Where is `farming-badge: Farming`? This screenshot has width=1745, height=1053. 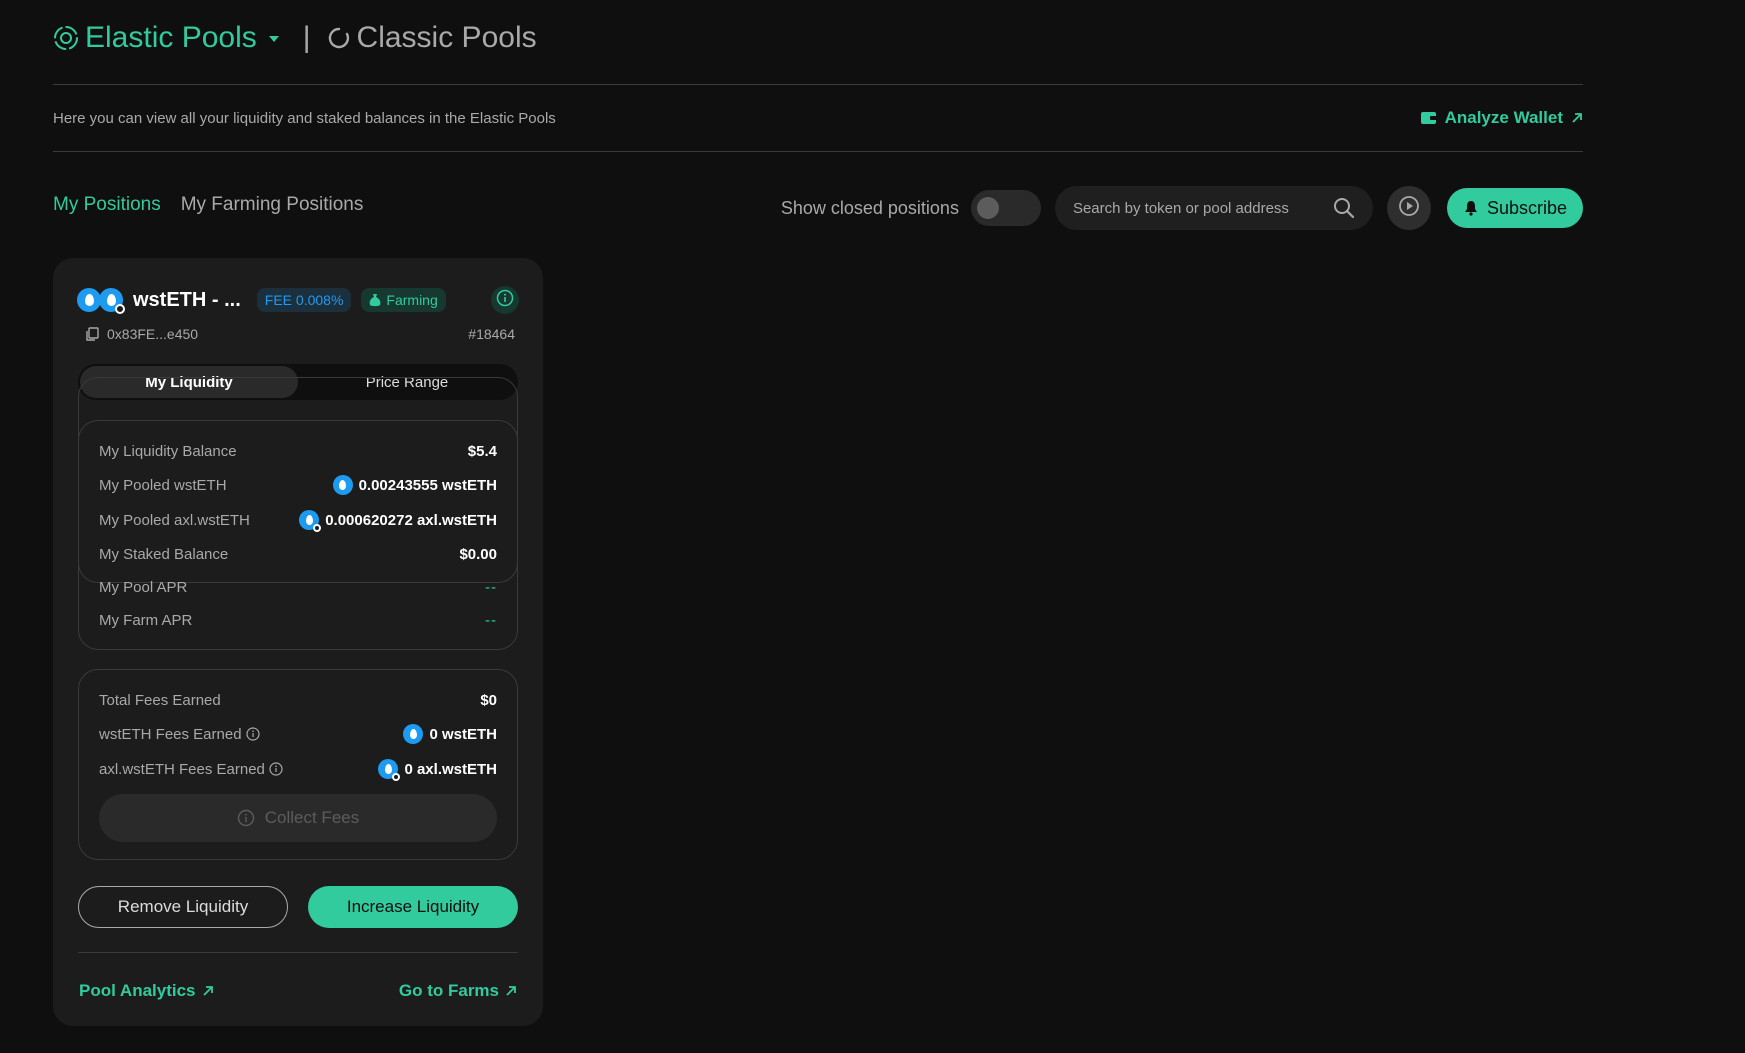
farming-badge: Farming is located at coordinates (403, 300).